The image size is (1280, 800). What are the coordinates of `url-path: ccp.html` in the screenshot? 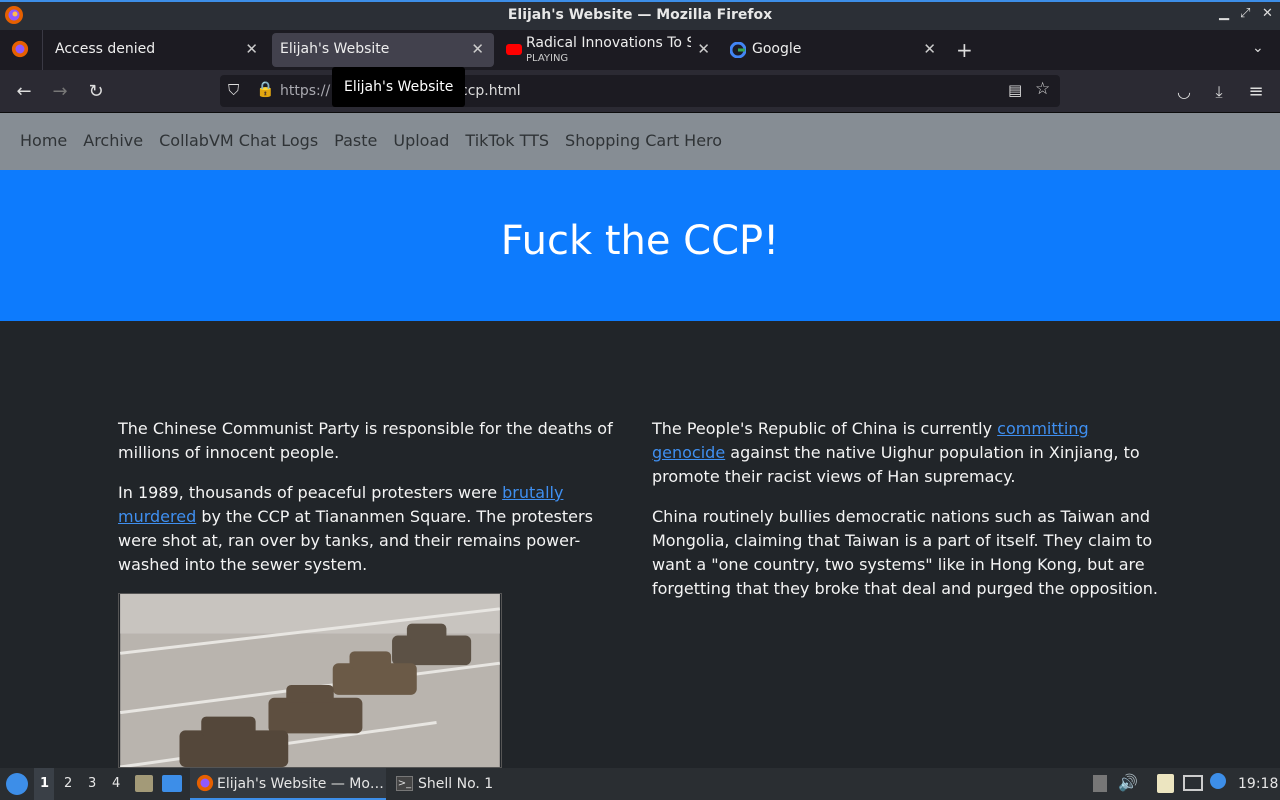 It's located at (490, 91).